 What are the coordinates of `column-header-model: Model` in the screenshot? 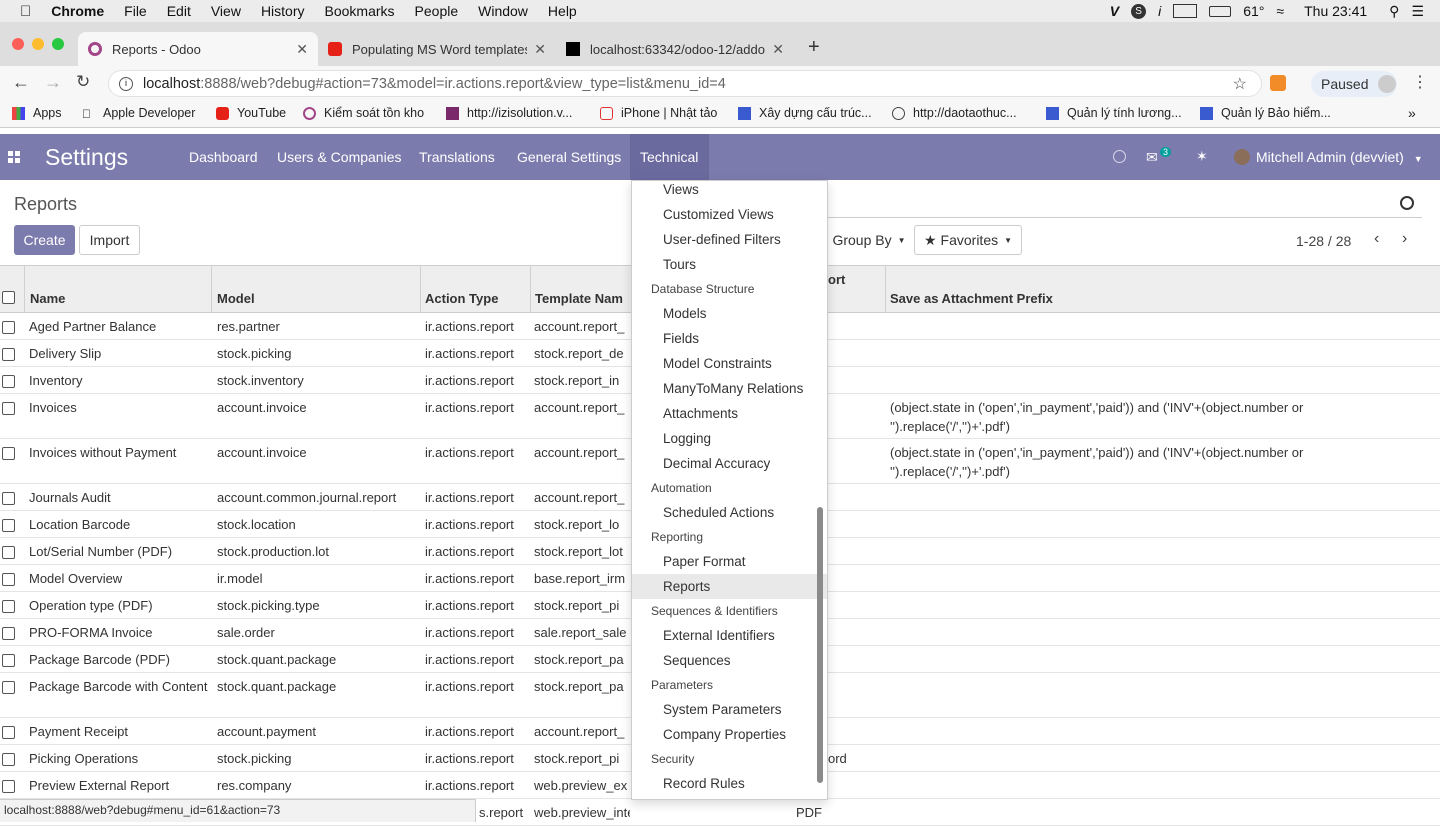 It's located at (236, 298).